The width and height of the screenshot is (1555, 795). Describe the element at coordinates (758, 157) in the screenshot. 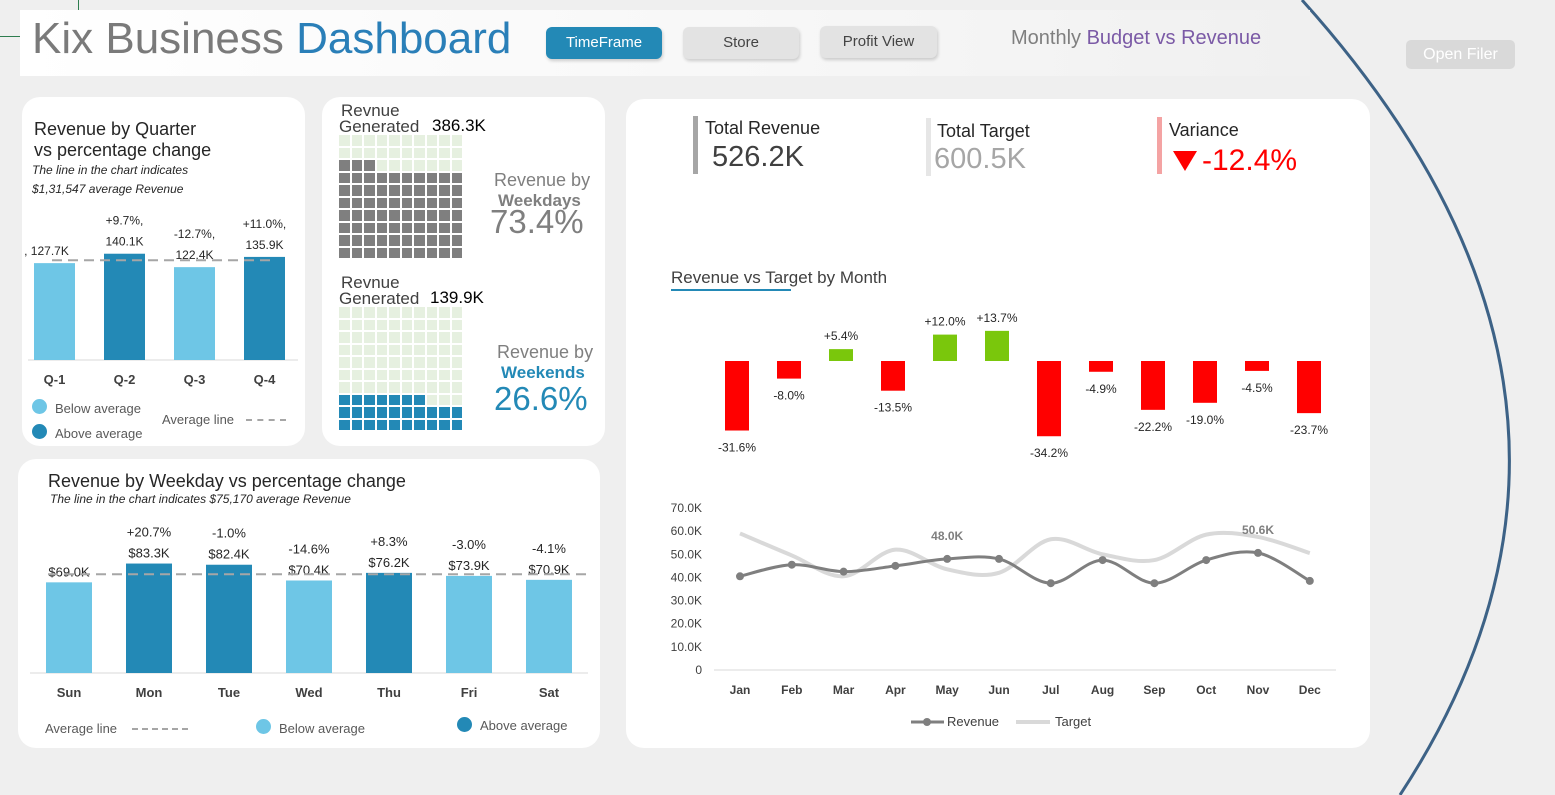

I see `total-revenue-value: 526.2K` at that location.